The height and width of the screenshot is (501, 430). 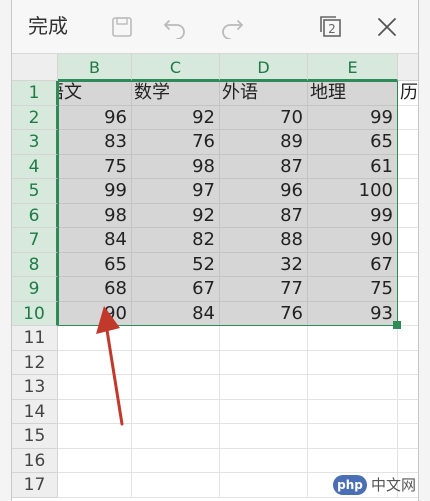 I want to click on close-icon, so click(x=387, y=27).